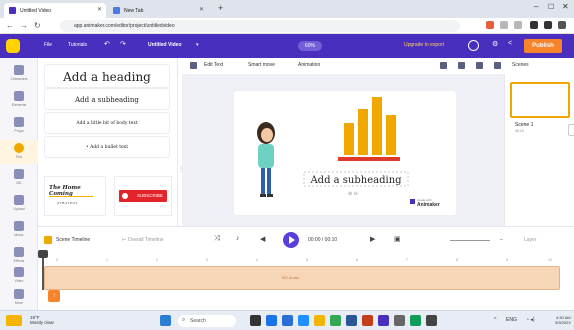 Image resolution: width=574 pixels, height=330 pixels. I want to click on playhead-handle, so click(43, 254).